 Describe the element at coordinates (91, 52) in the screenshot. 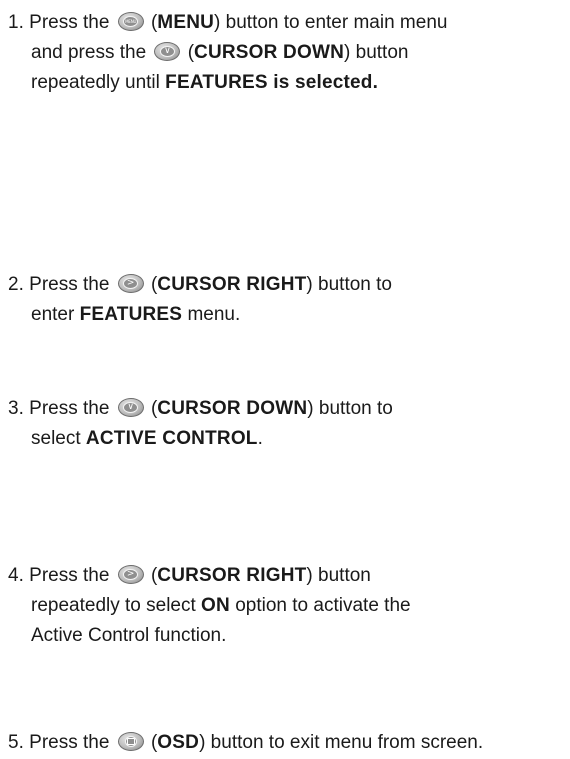

I see `step-text: and press the` at that location.